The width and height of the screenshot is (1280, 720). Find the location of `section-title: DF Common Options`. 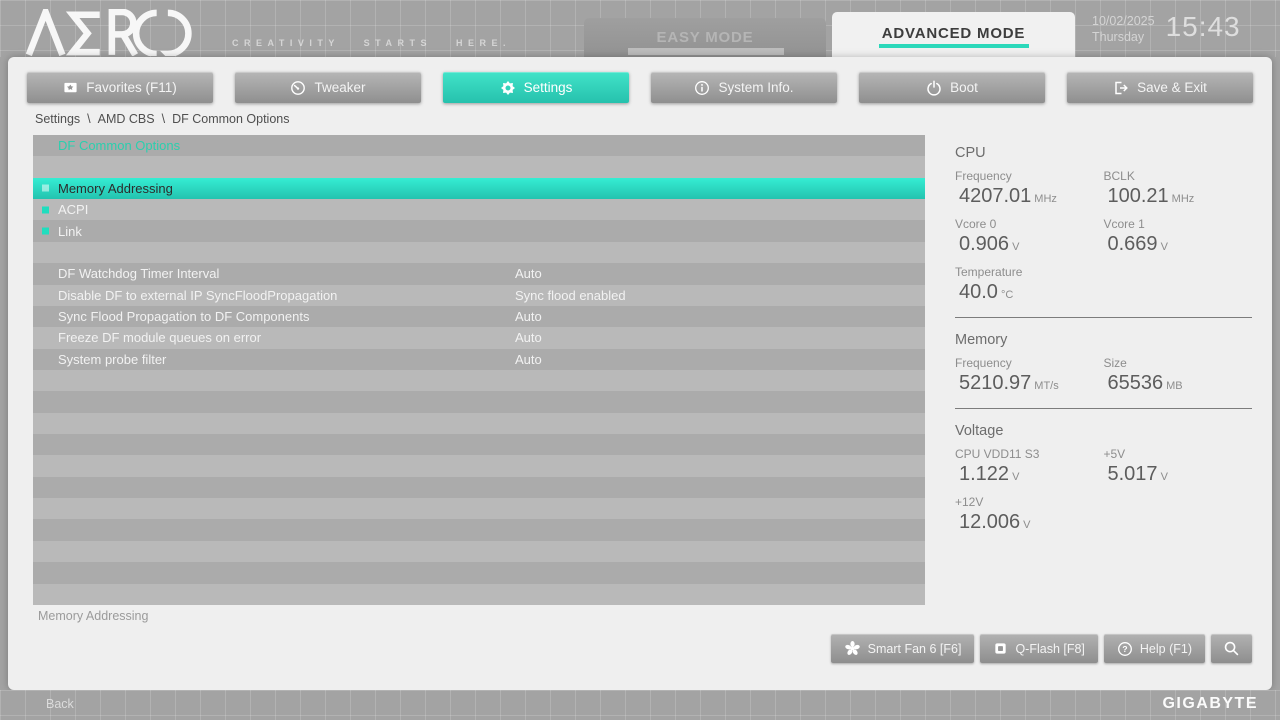

section-title: DF Common Options is located at coordinates (119, 146).